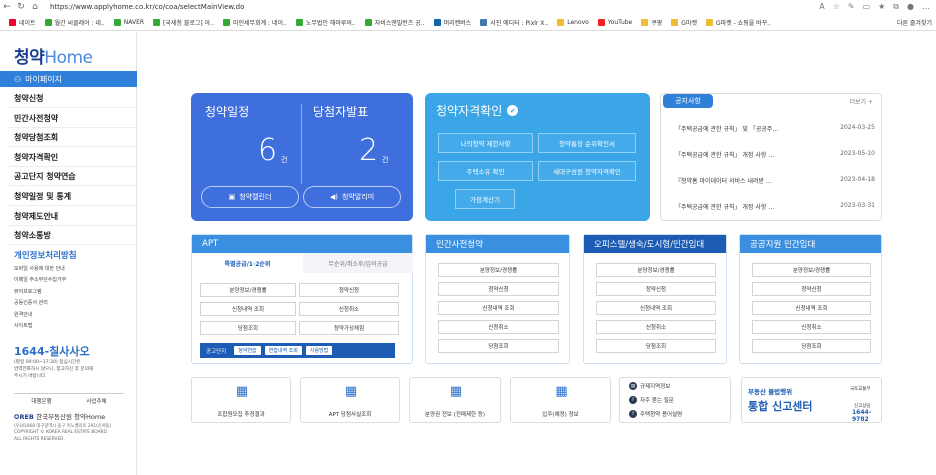 The height and width of the screenshot is (475, 936). I want to click on privacy-policy-title: 개인정보처리방침, so click(45, 255).